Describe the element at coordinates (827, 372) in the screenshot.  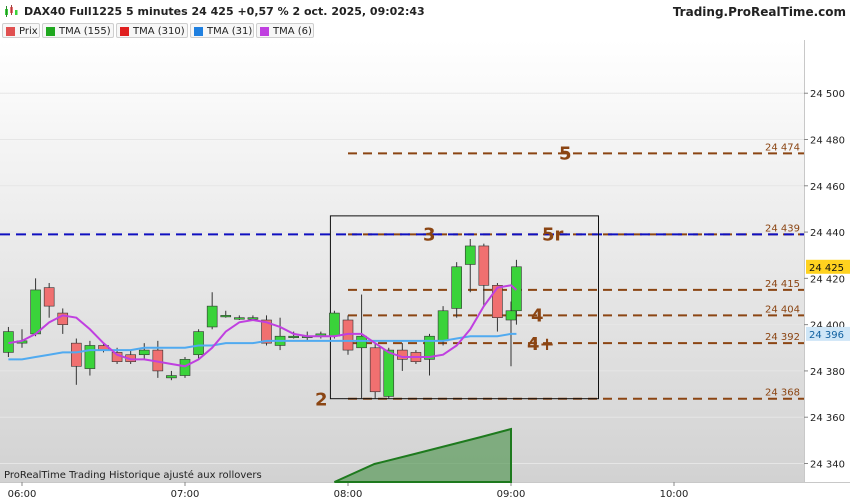
I see `y-tick-label: 24 380` at that location.